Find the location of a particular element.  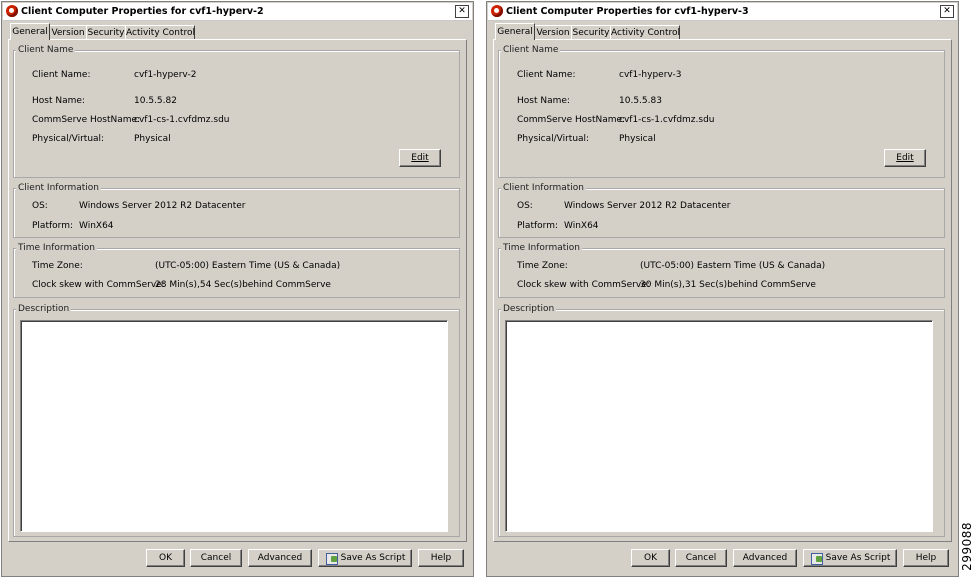

host-name-value: 10.5.5.82 is located at coordinates (155, 101).